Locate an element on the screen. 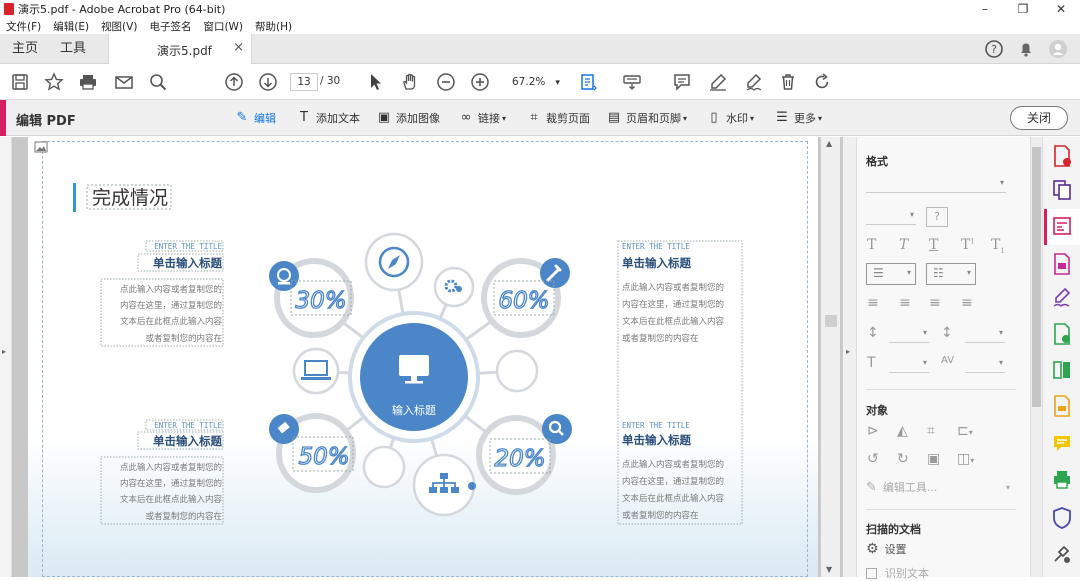  character-spacing-icon: AV is located at coordinates (947, 360).